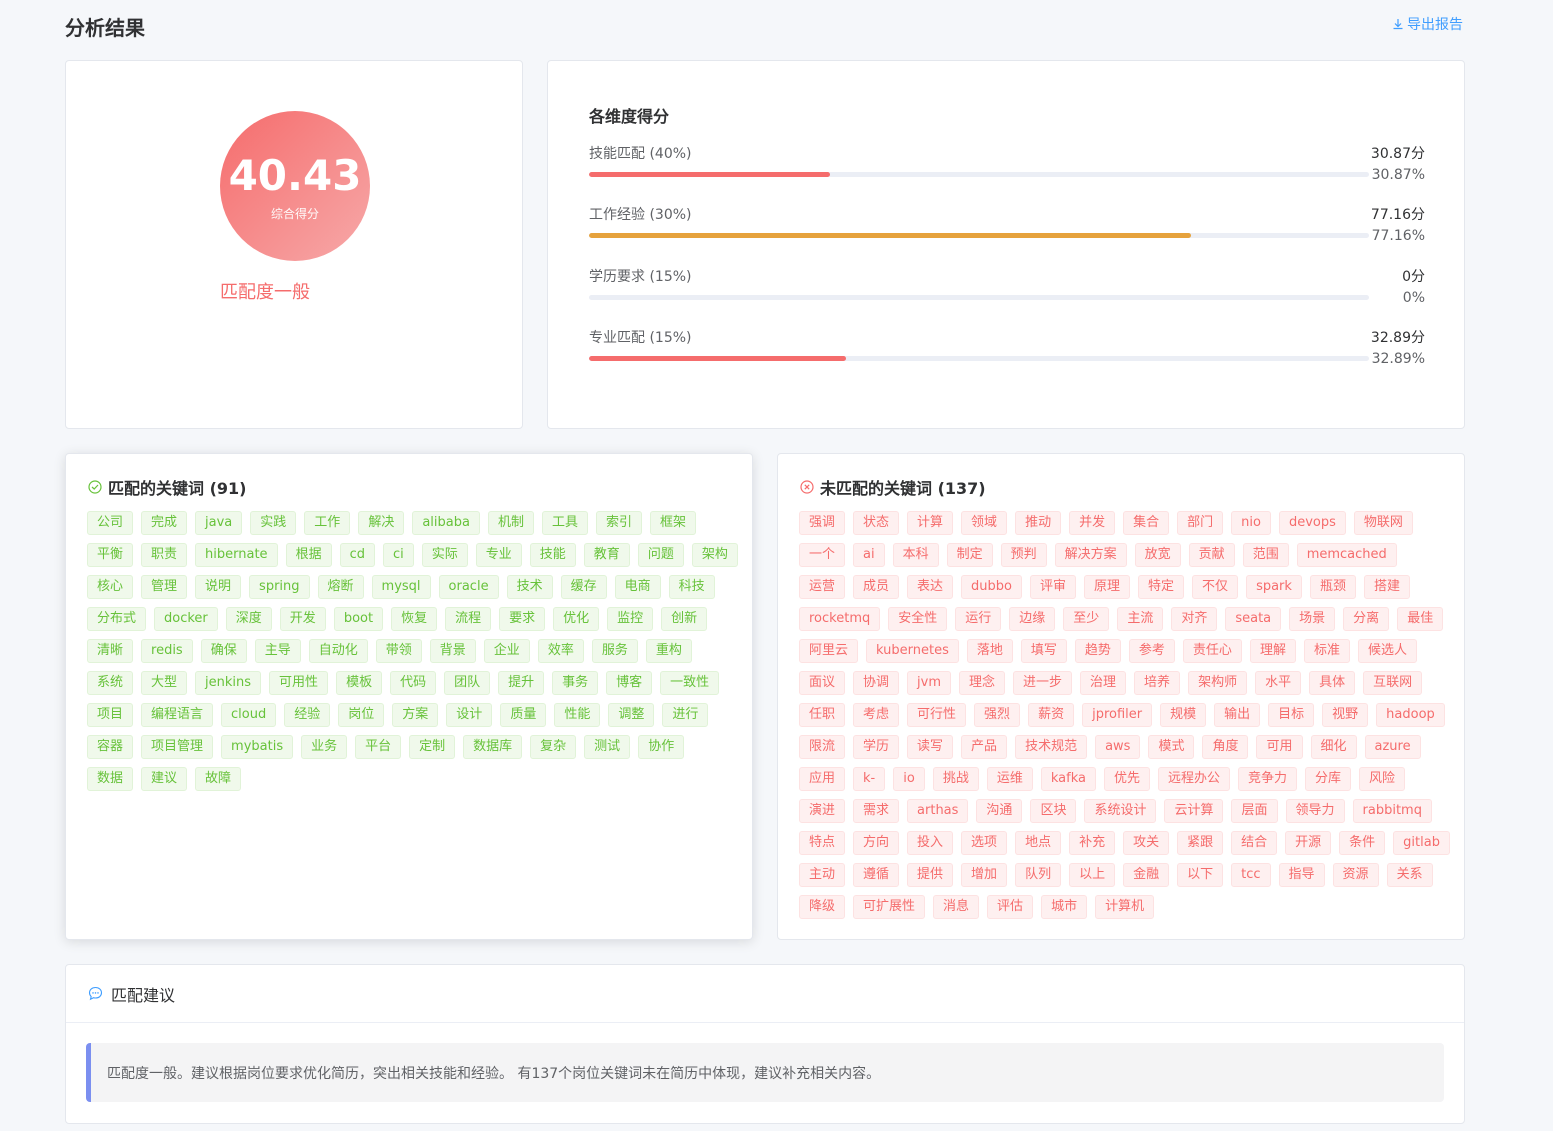 The height and width of the screenshot is (1131, 1553). Describe the element at coordinates (629, 116) in the screenshot. I see `dimension-scores-title: 各维度得分` at that location.